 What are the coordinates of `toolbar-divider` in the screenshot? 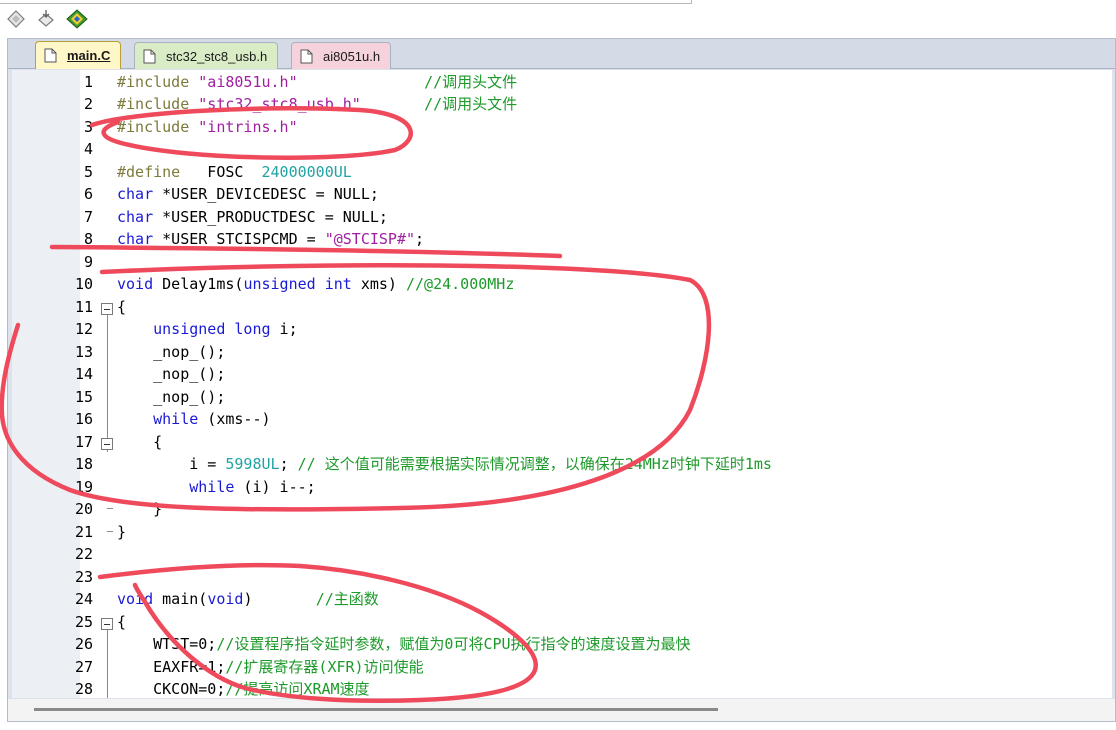 It's located at (346, 2).